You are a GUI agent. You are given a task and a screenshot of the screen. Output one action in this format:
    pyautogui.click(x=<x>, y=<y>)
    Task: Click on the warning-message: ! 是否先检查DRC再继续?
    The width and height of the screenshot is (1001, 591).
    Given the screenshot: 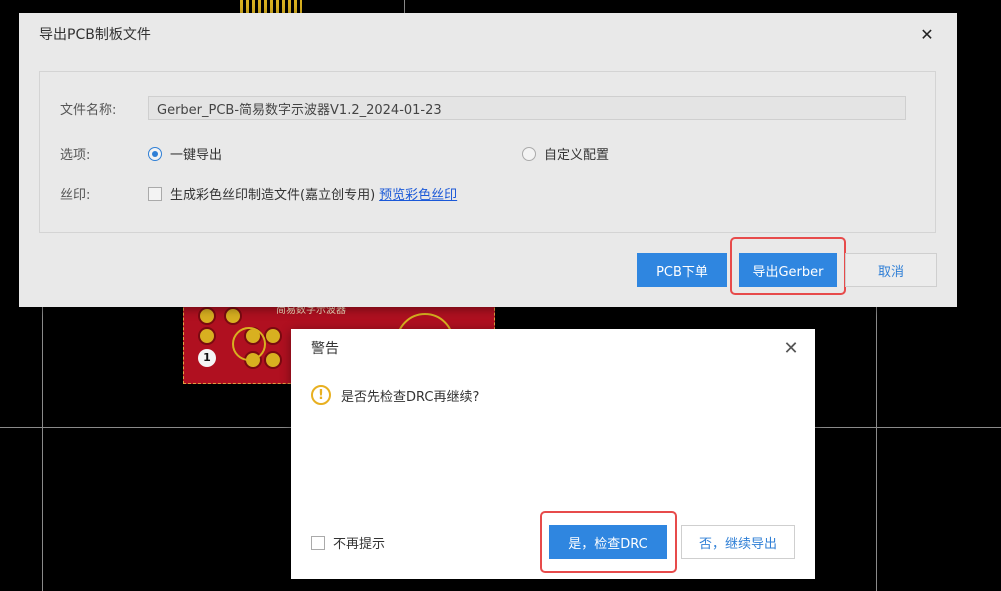 What is the action you would take?
    pyautogui.click(x=395, y=395)
    